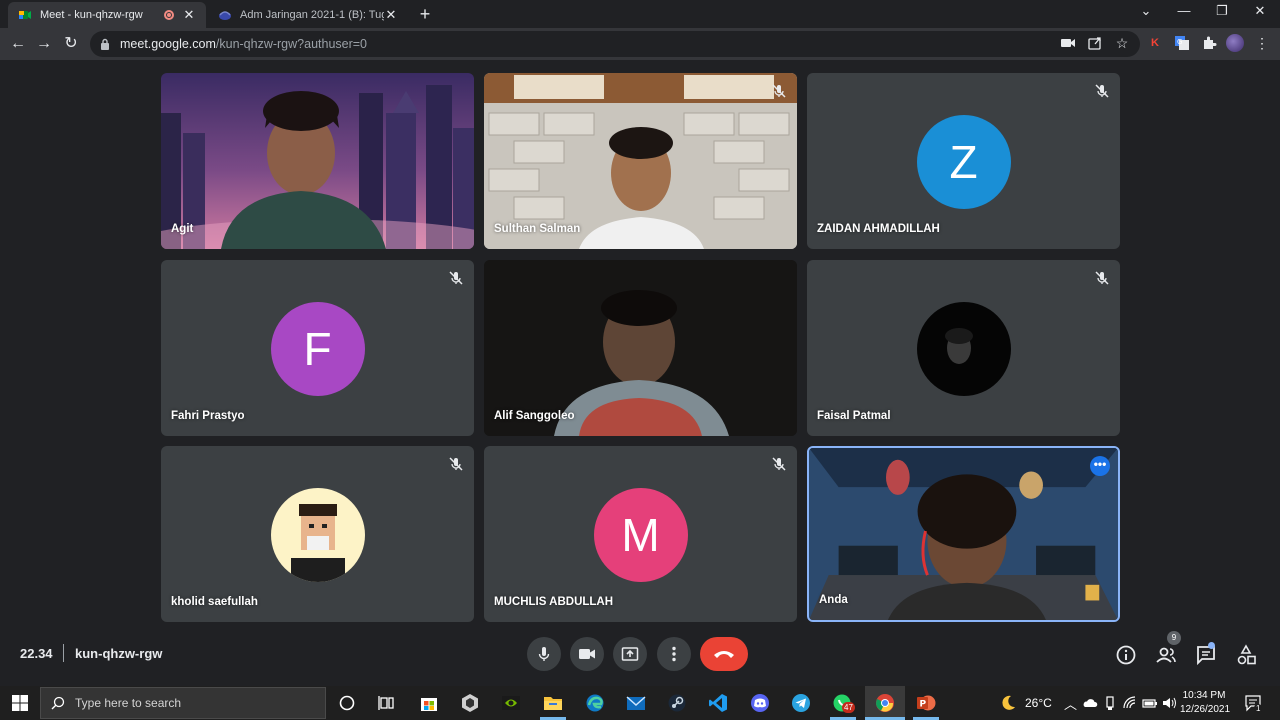  What do you see at coordinates (1184, 10) in the screenshot?
I see `minimize-button: —` at bounding box center [1184, 10].